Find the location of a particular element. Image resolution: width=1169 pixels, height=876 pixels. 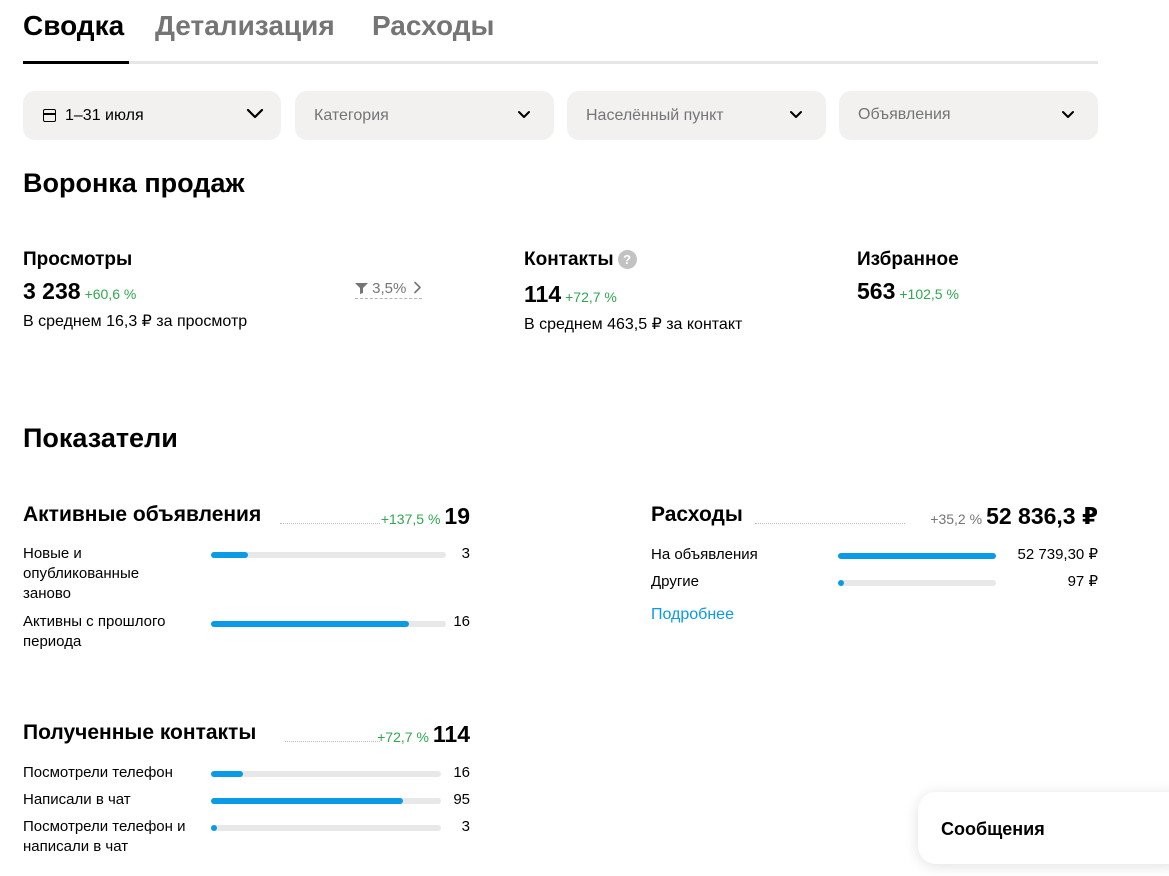

category-filter-label: Категория is located at coordinates (351, 115).